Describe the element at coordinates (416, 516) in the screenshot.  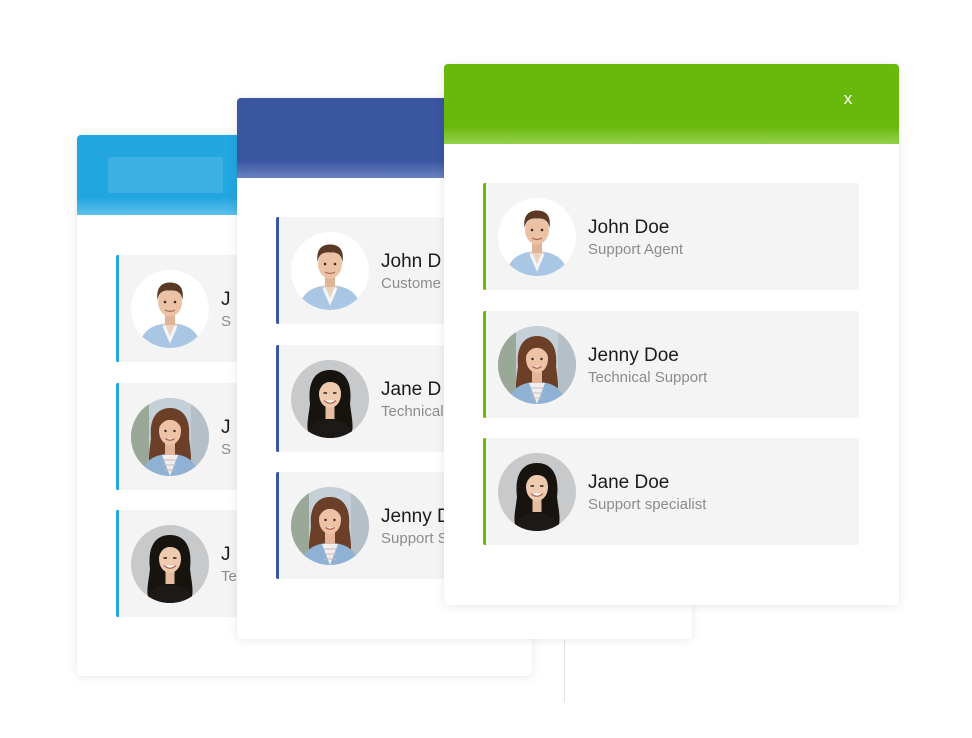
I see `agent-name: Jenny D` at that location.